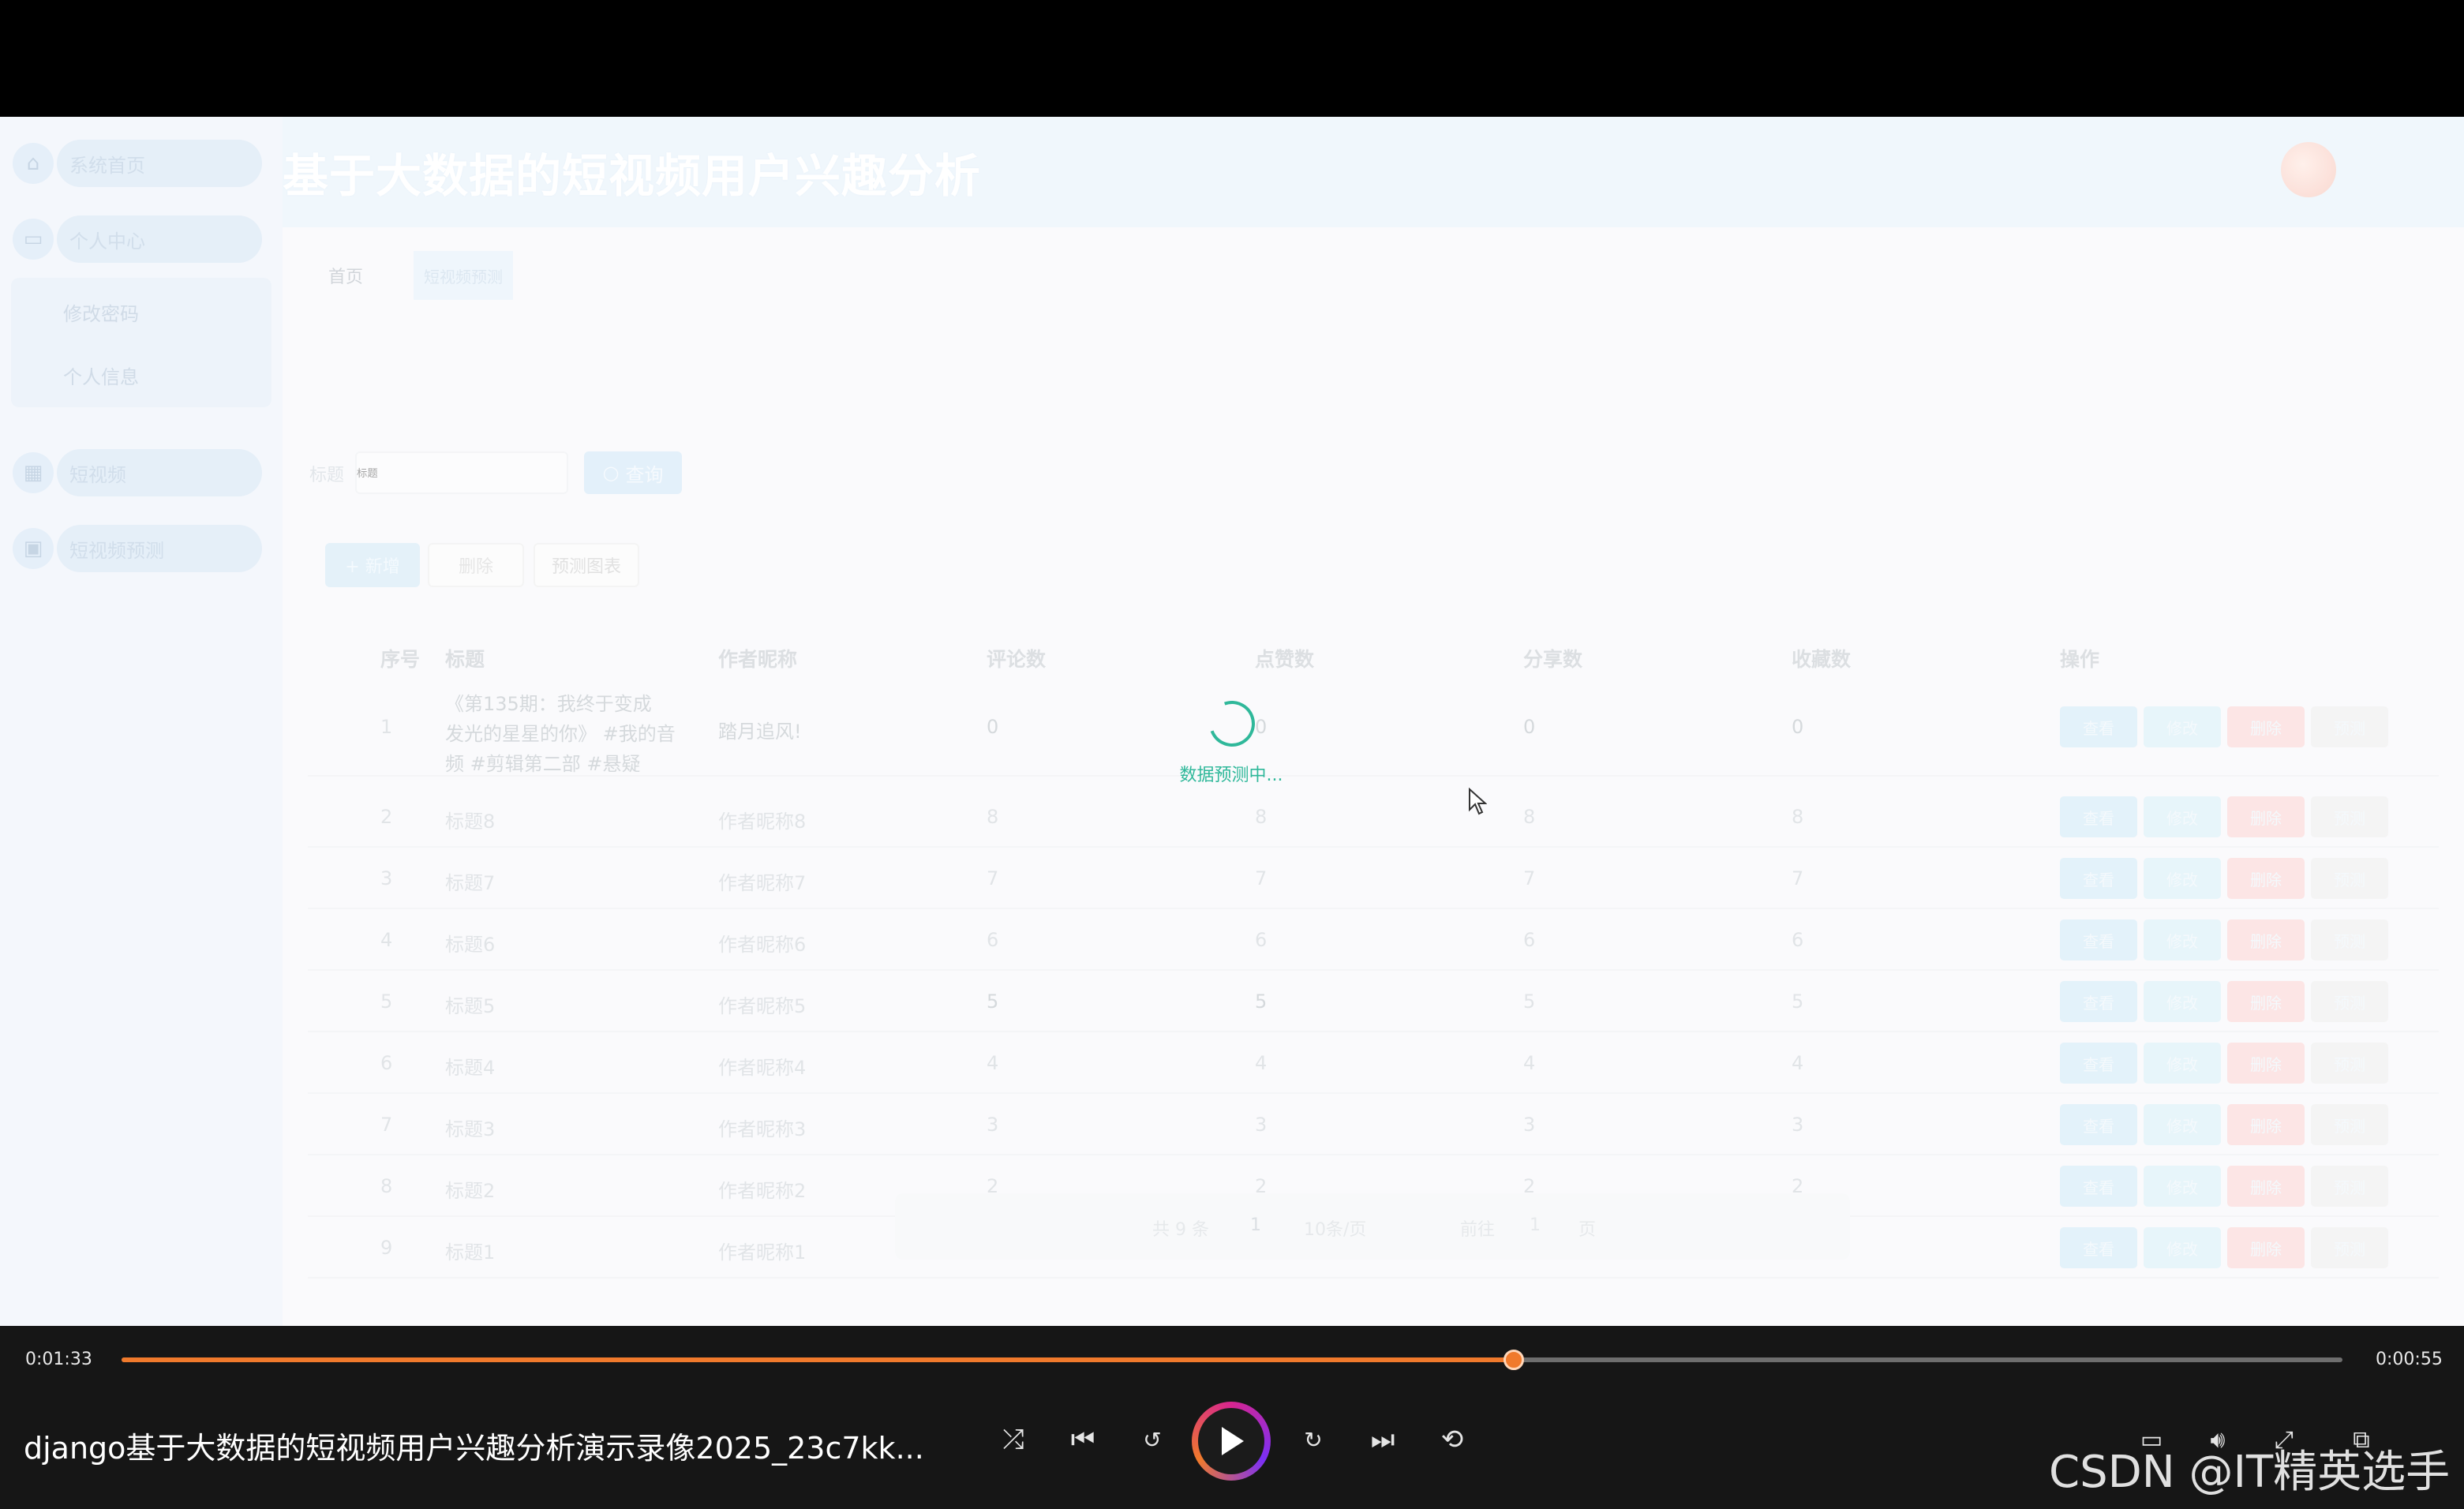 The height and width of the screenshot is (1509, 2464). Describe the element at coordinates (1478, 801) in the screenshot. I see `mouse-cursor-icon` at that location.